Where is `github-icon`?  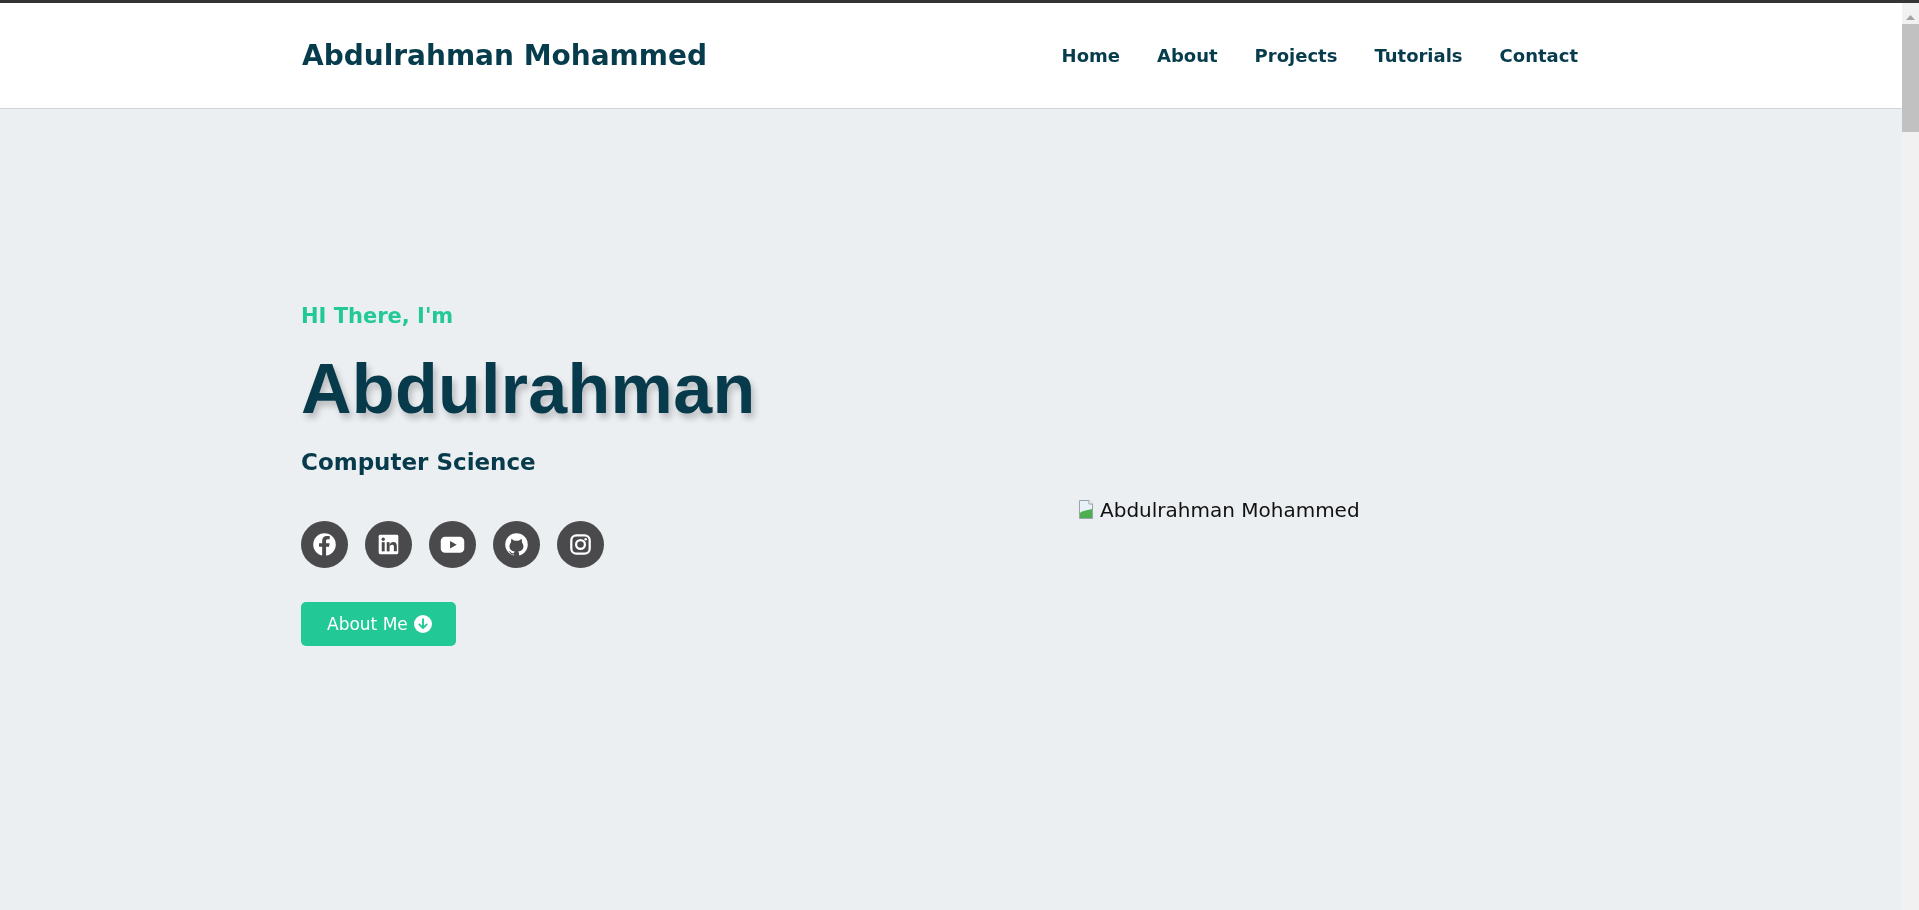
github-icon is located at coordinates (516, 544).